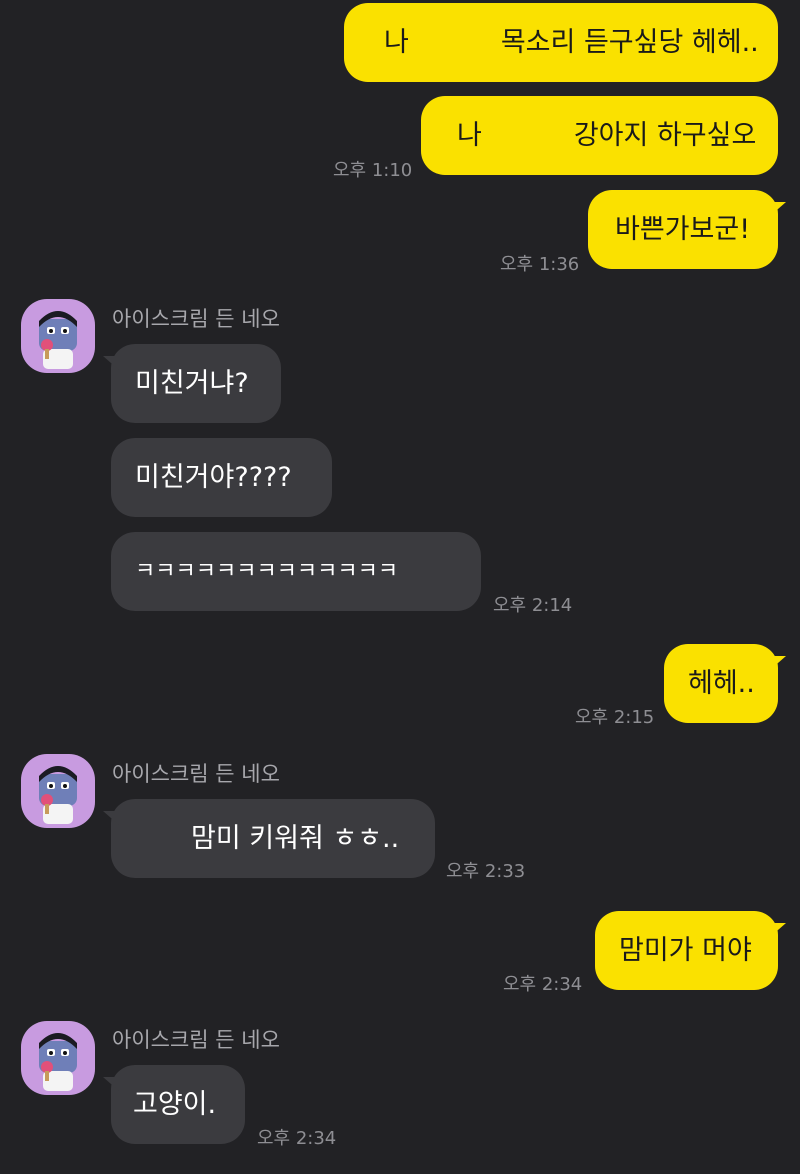 This screenshot has width=800, height=1174. I want to click on message-text: ㅋㅋㅋㅋㅋㅋㅋㅋㅋㅋㅋㅋㅋ, so click(267, 571).